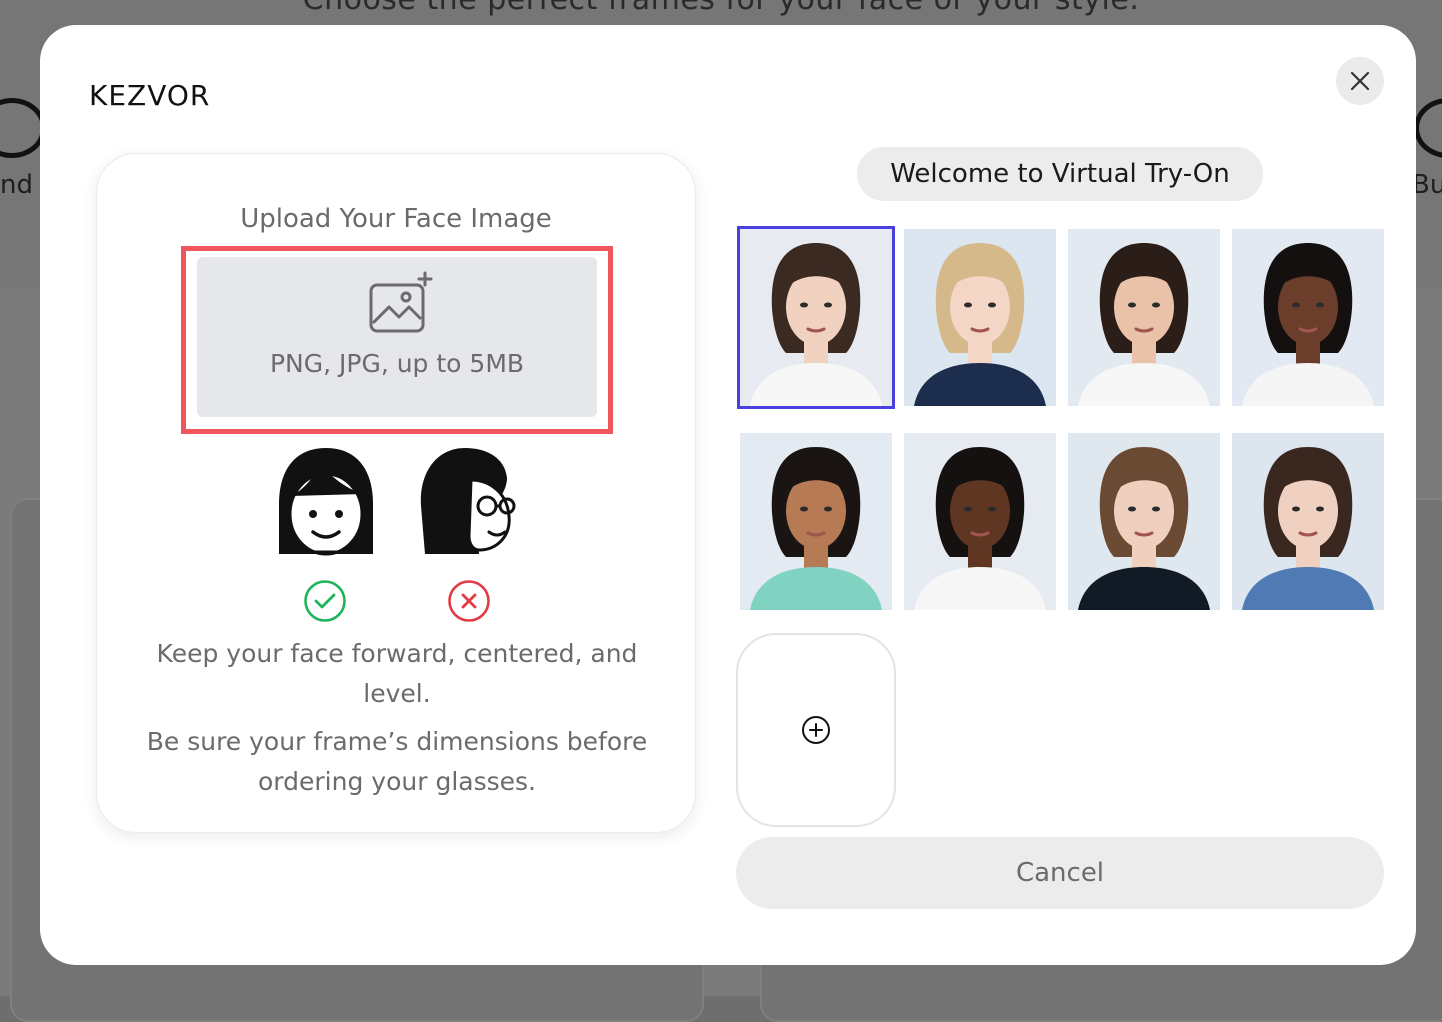  Describe the element at coordinates (468, 501) in the screenshot. I see `face-turned-icon` at that location.